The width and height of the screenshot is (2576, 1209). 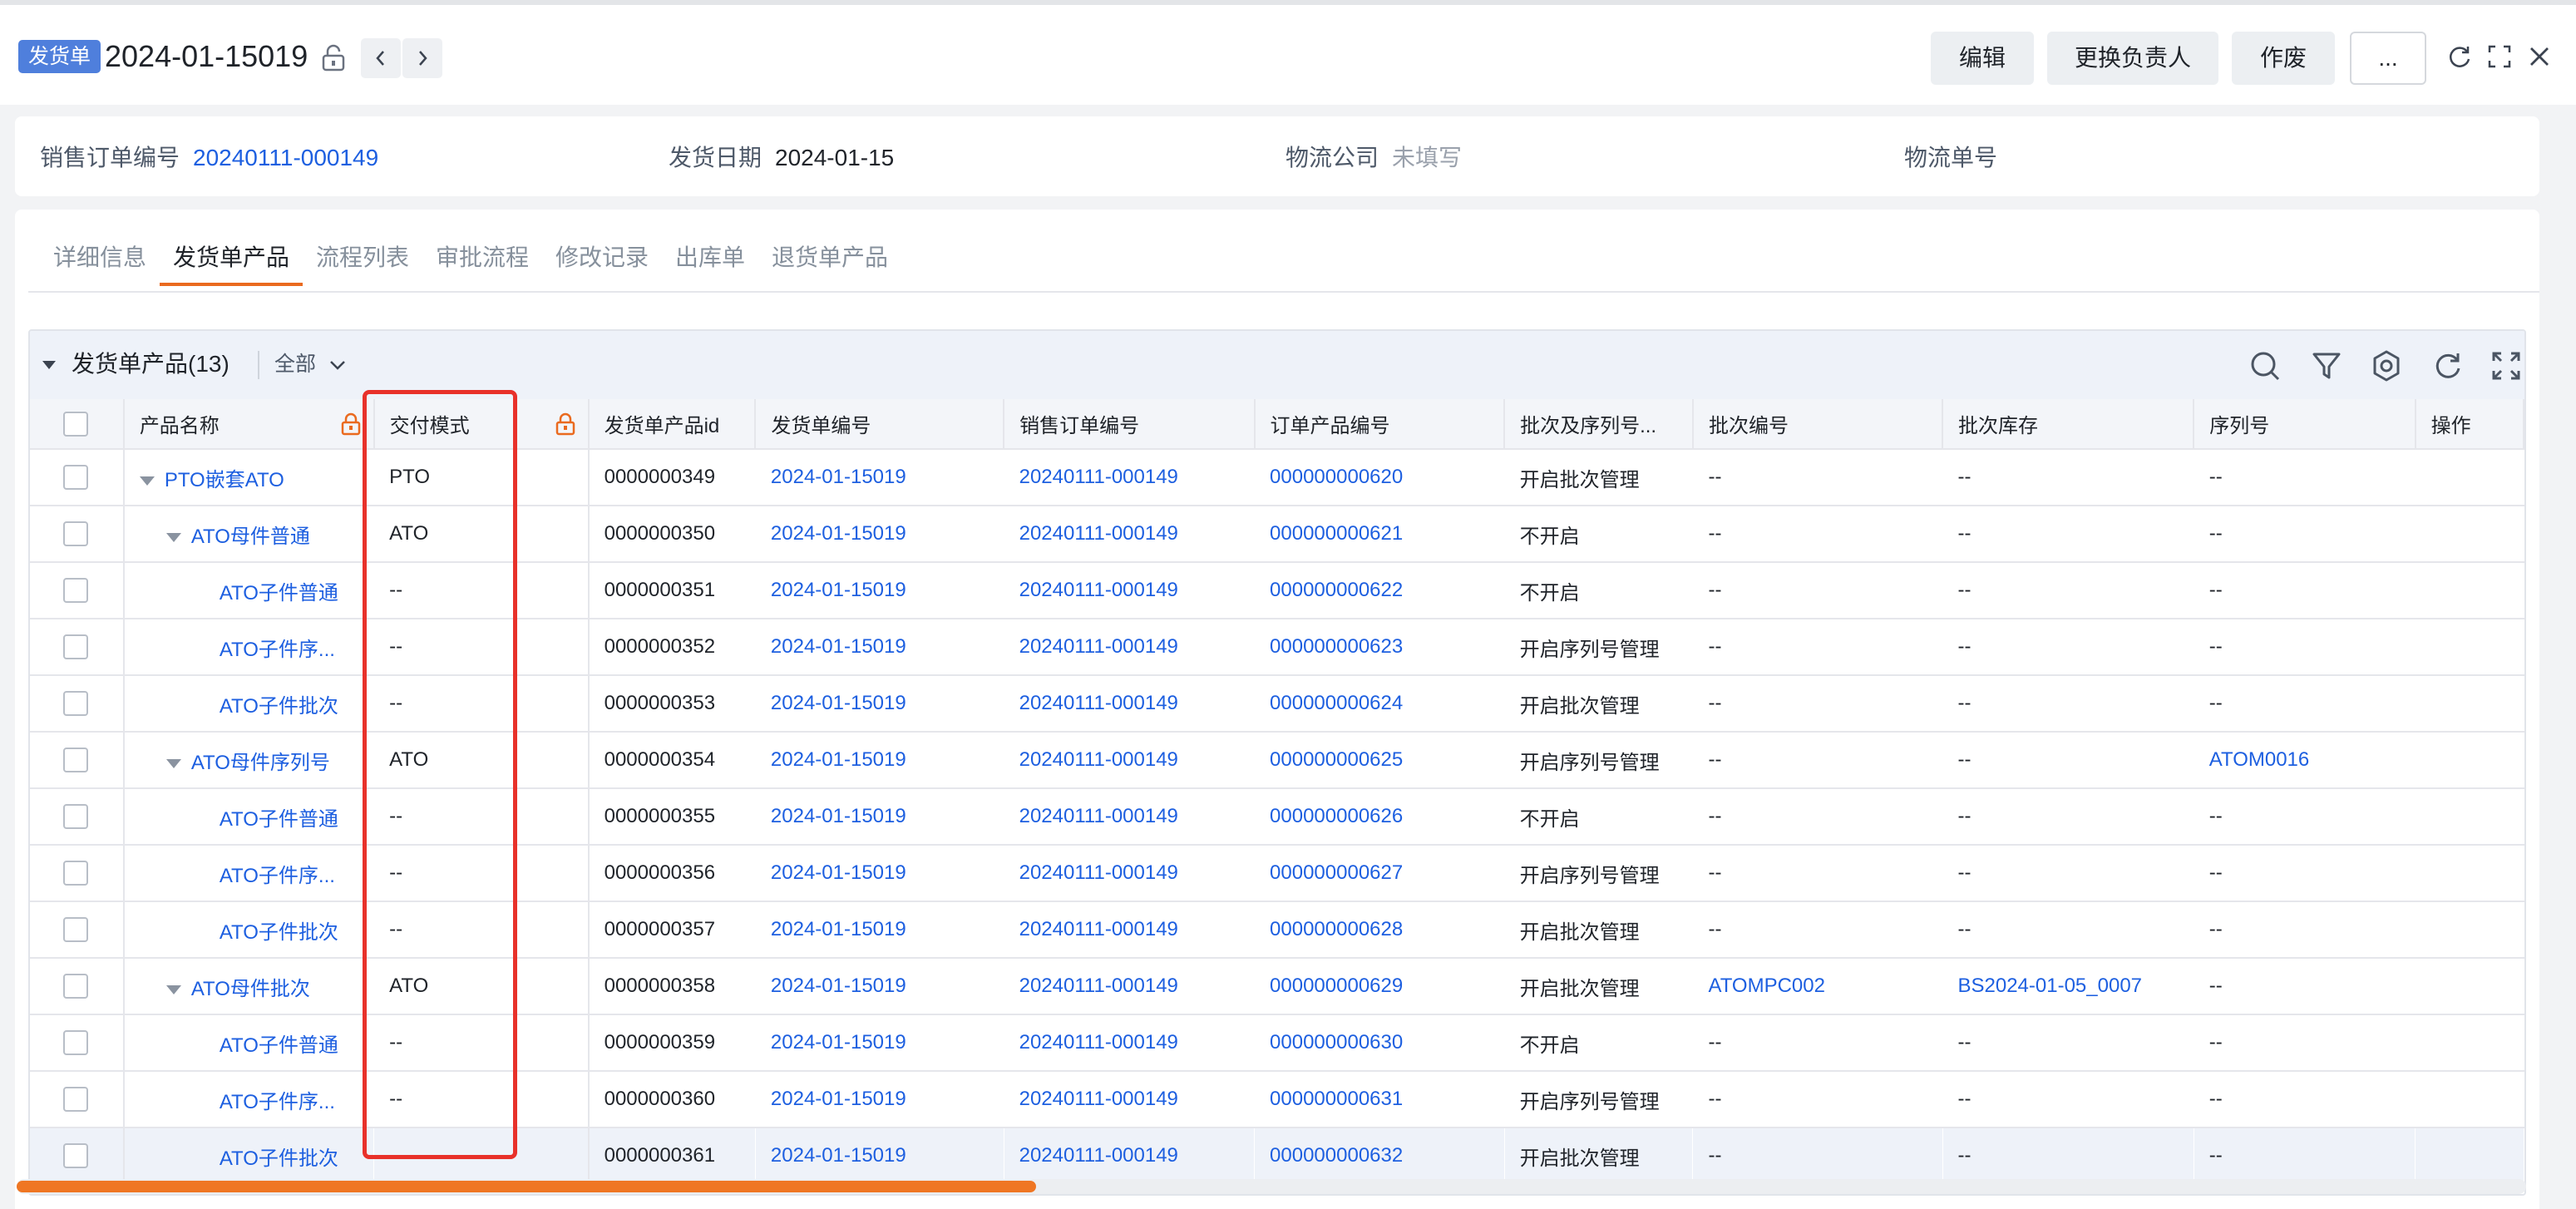 I want to click on collapse-caret-icon, so click(x=49, y=365).